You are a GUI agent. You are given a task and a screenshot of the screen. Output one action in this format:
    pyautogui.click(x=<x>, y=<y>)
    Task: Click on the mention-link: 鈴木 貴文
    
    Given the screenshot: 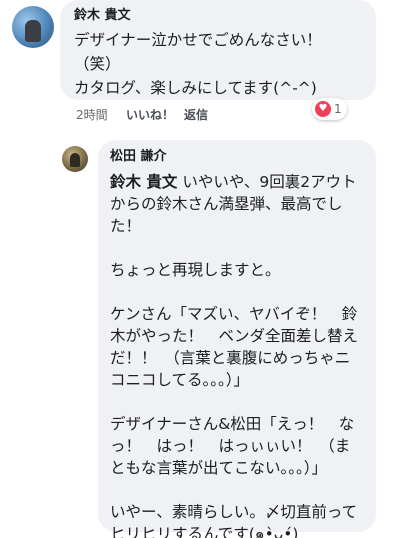 What is the action you would take?
    pyautogui.click(x=143, y=182)
    